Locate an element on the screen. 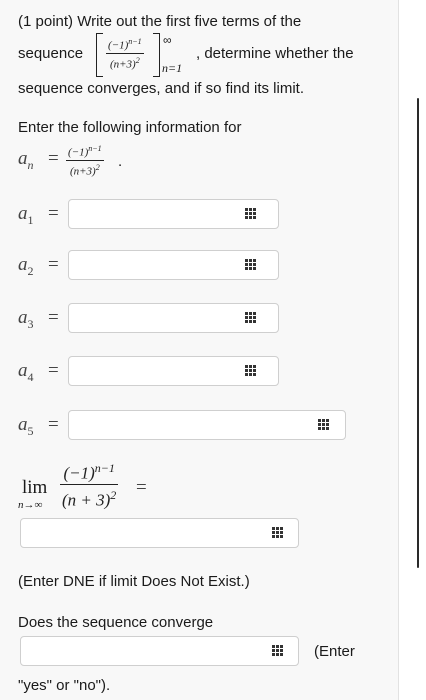 The width and height of the screenshot is (426, 700). dne-note: (Enter DNE if limit Does Not Exist.) is located at coordinates (134, 581).